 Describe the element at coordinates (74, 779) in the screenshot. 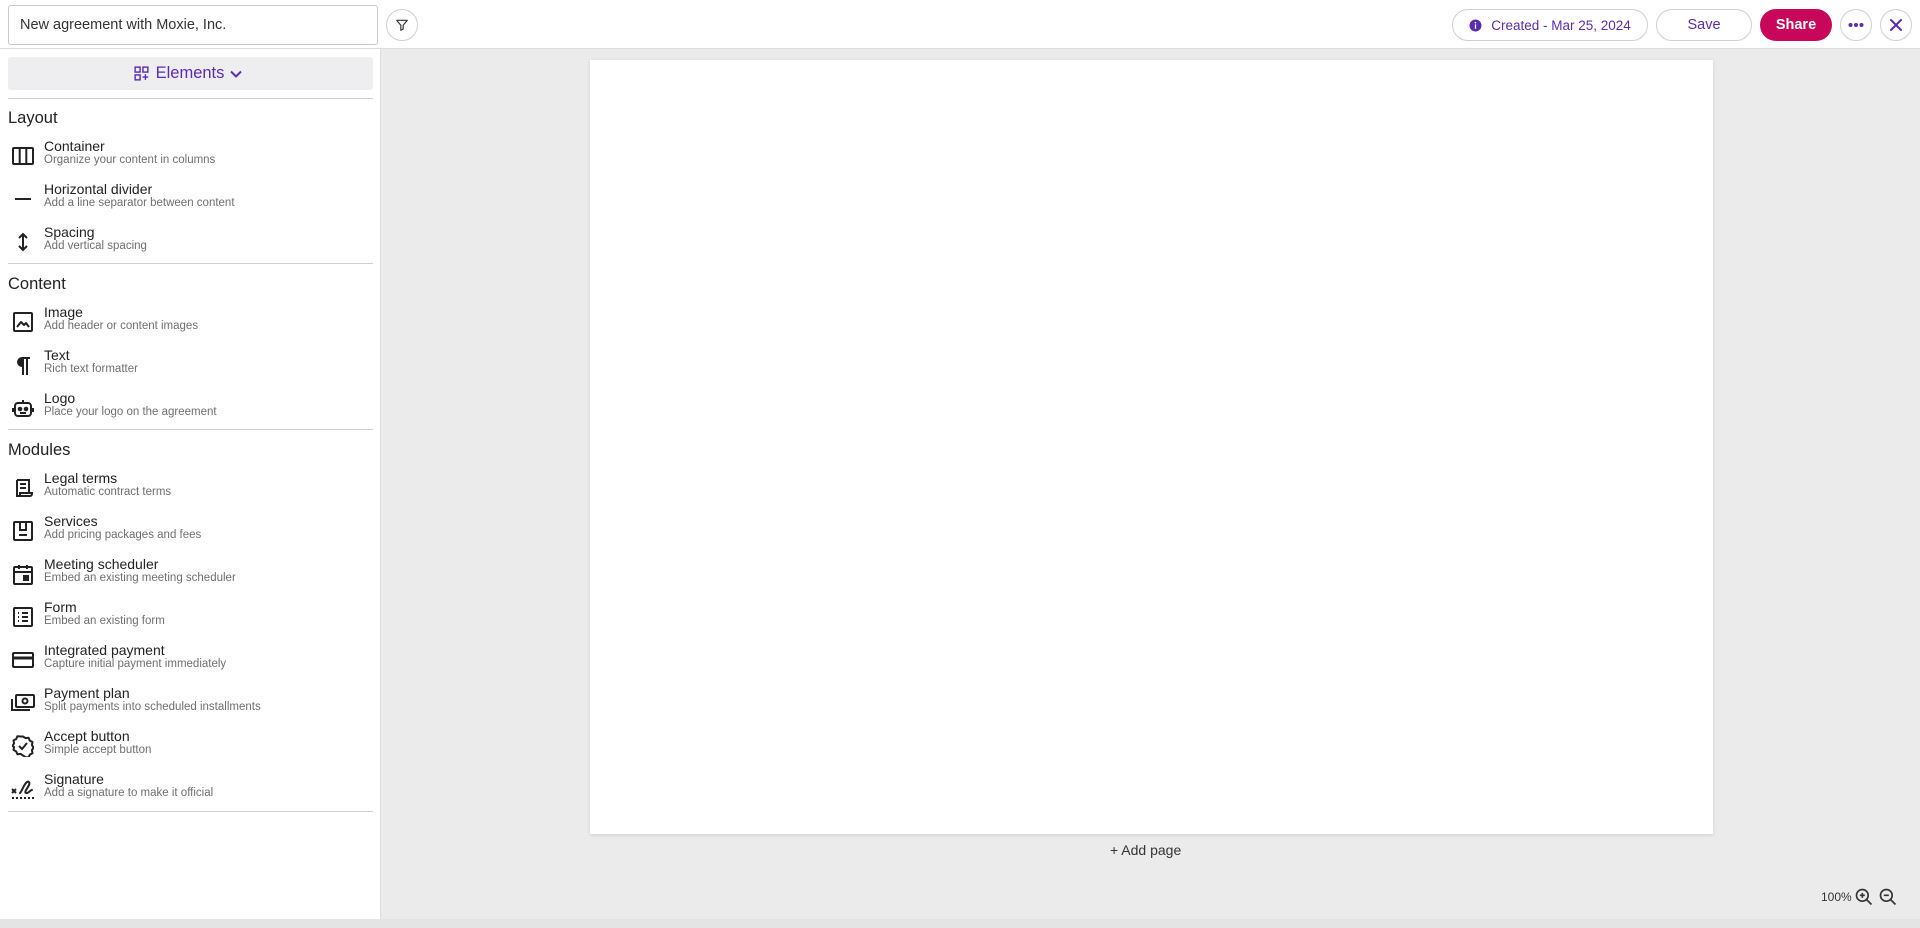

I see `element-label: Signature` at that location.